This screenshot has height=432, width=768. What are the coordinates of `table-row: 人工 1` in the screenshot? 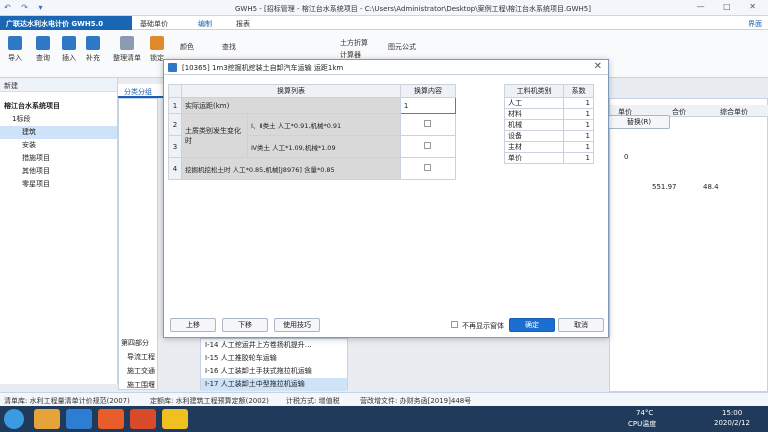 It's located at (548, 103).